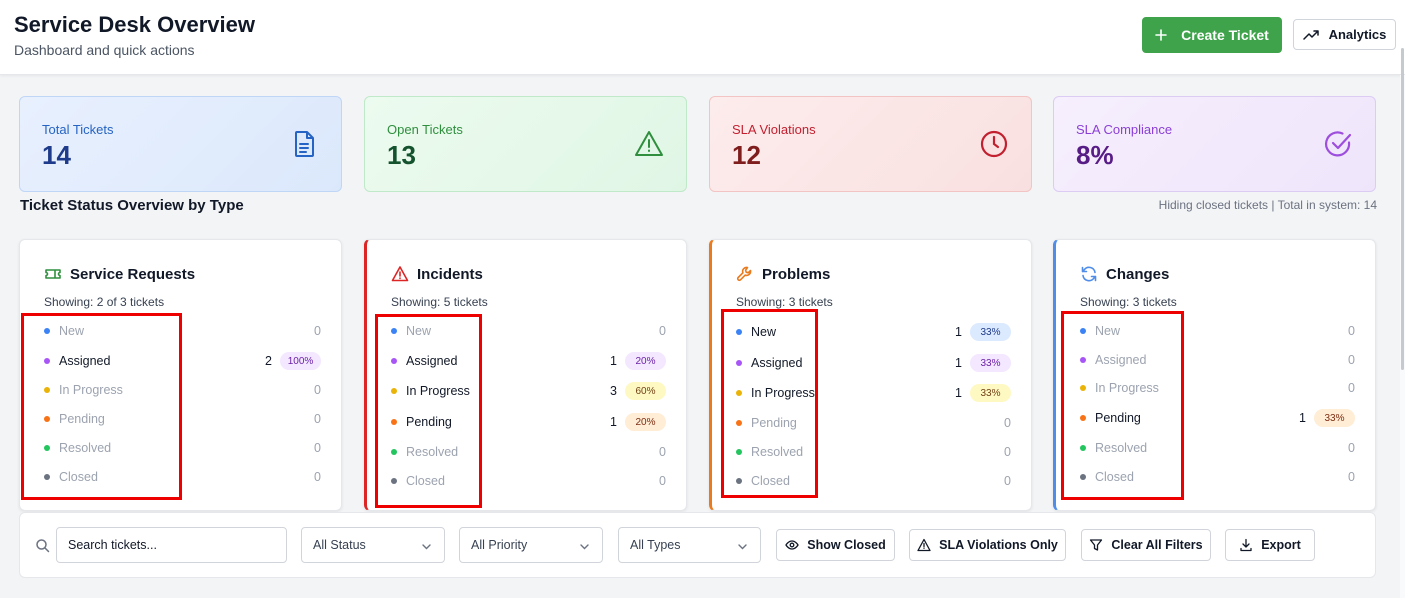  What do you see at coordinates (835, 545) in the screenshot?
I see `show-closed-button: Show Closed` at bounding box center [835, 545].